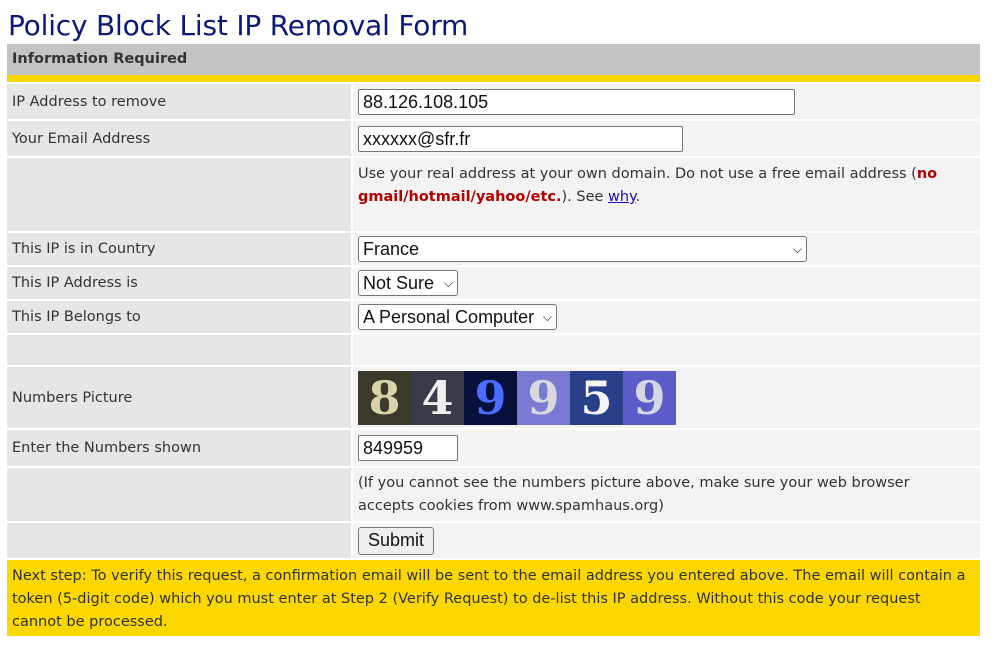  I want to click on submit-row: Submit, so click(493, 540).